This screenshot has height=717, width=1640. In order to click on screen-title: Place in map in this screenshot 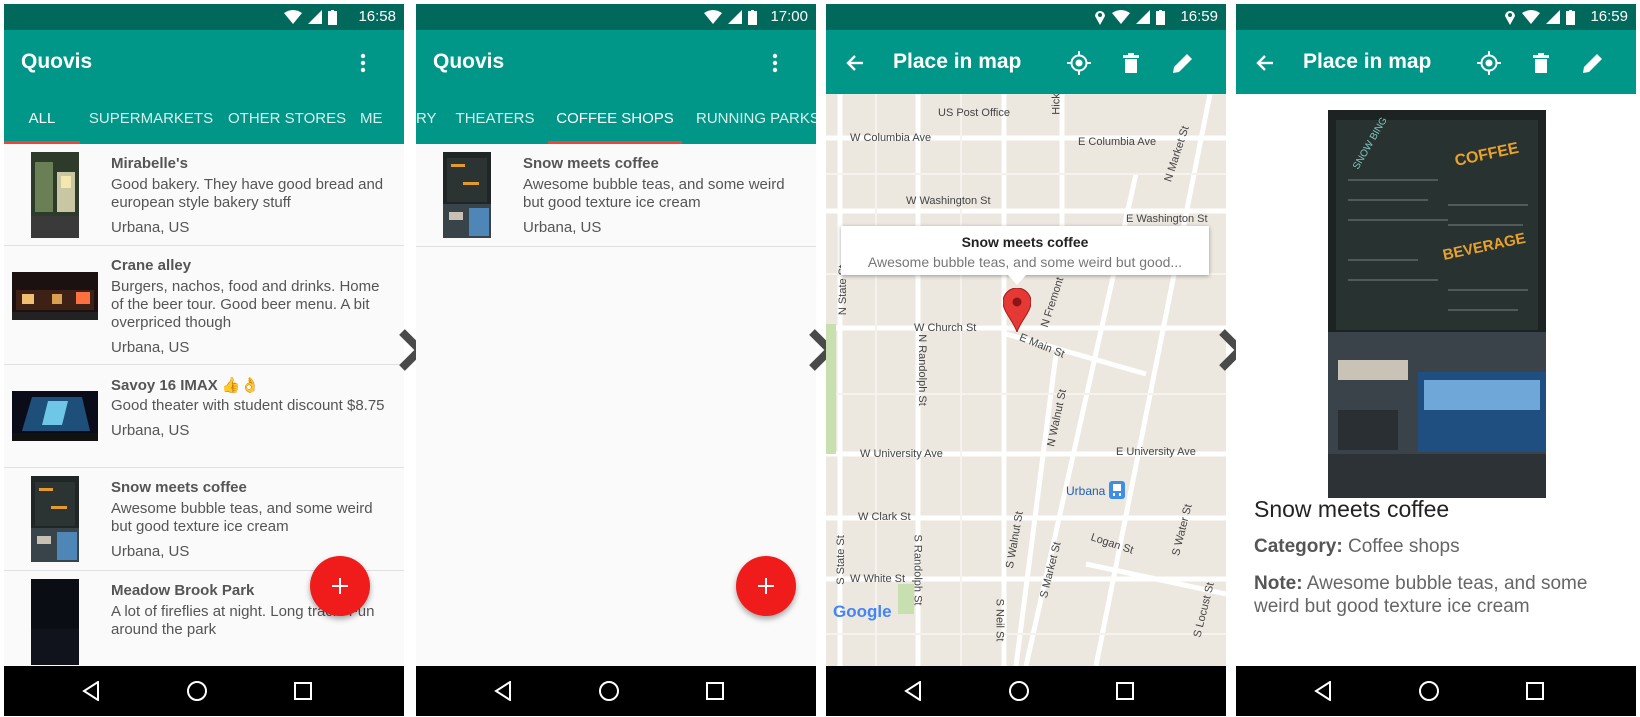, I will do `click(957, 61)`.